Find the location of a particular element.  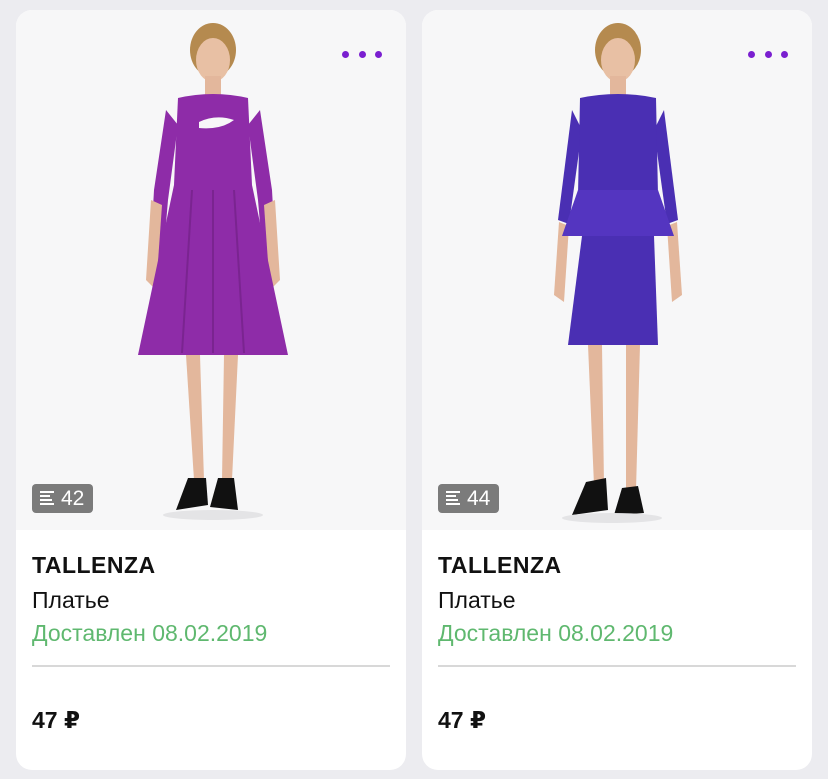

size-value: 42 is located at coordinates (73, 498).